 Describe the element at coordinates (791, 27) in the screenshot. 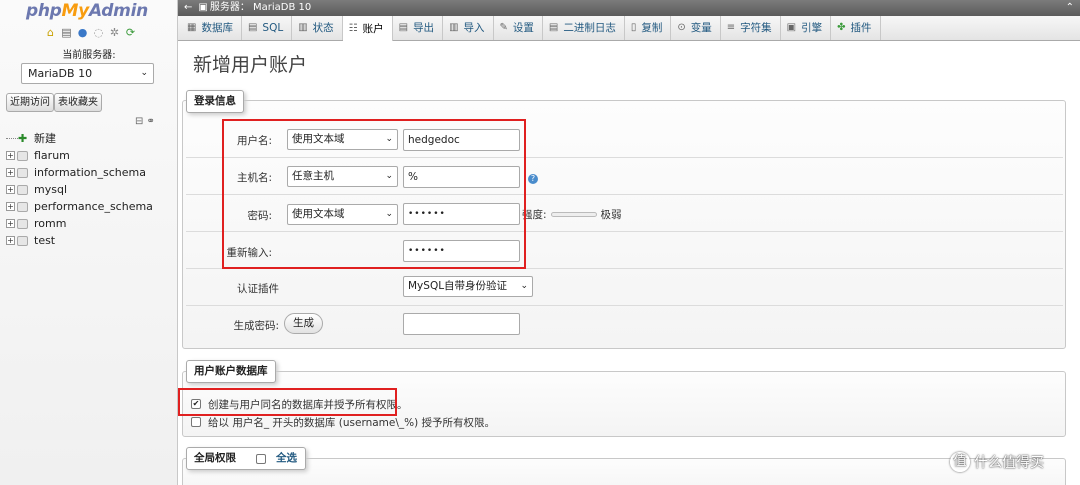

I see `engine-icon: ▣` at that location.